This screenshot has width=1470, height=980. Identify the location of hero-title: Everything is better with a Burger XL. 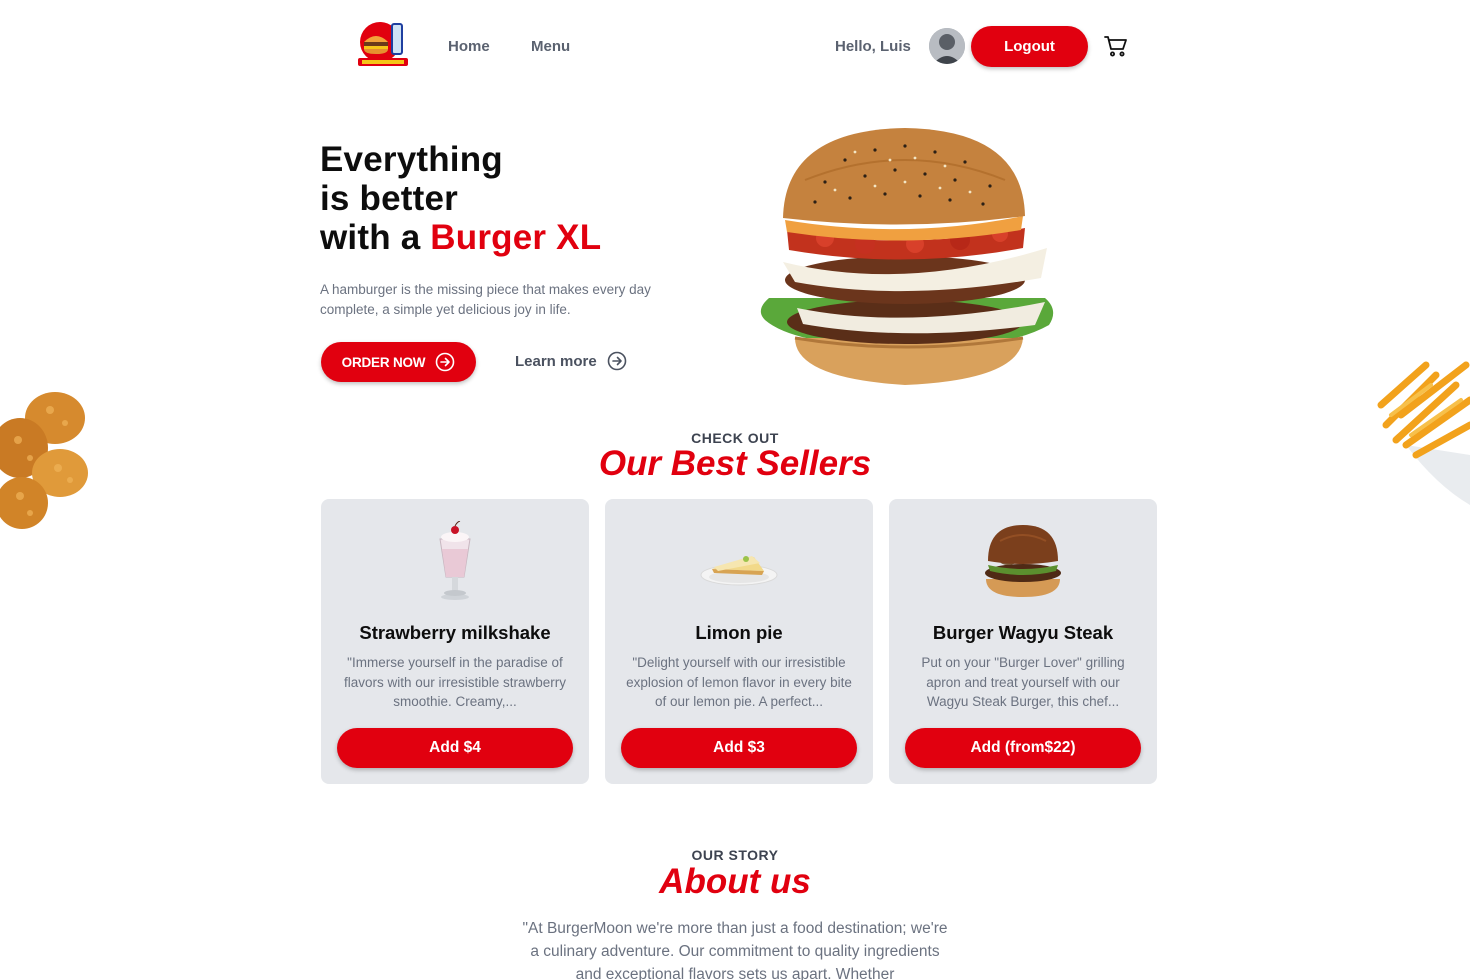
(460, 198).